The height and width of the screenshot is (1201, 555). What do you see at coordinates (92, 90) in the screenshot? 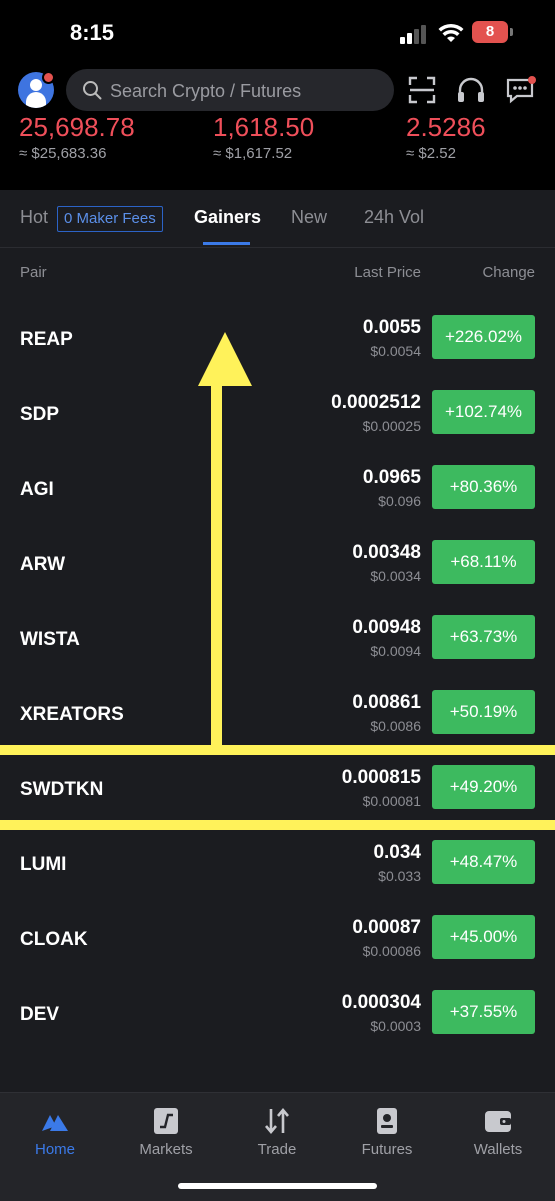
I see `search-icon` at bounding box center [92, 90].